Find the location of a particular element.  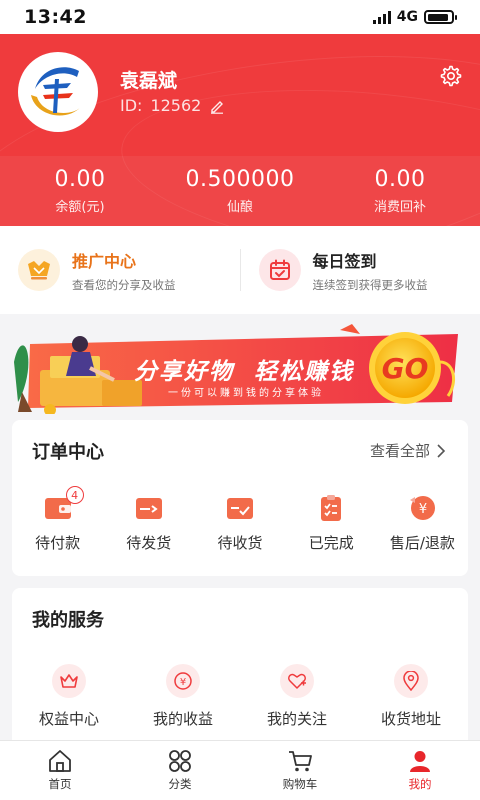

heart-plus-icon is located at coordinates (297, 681).